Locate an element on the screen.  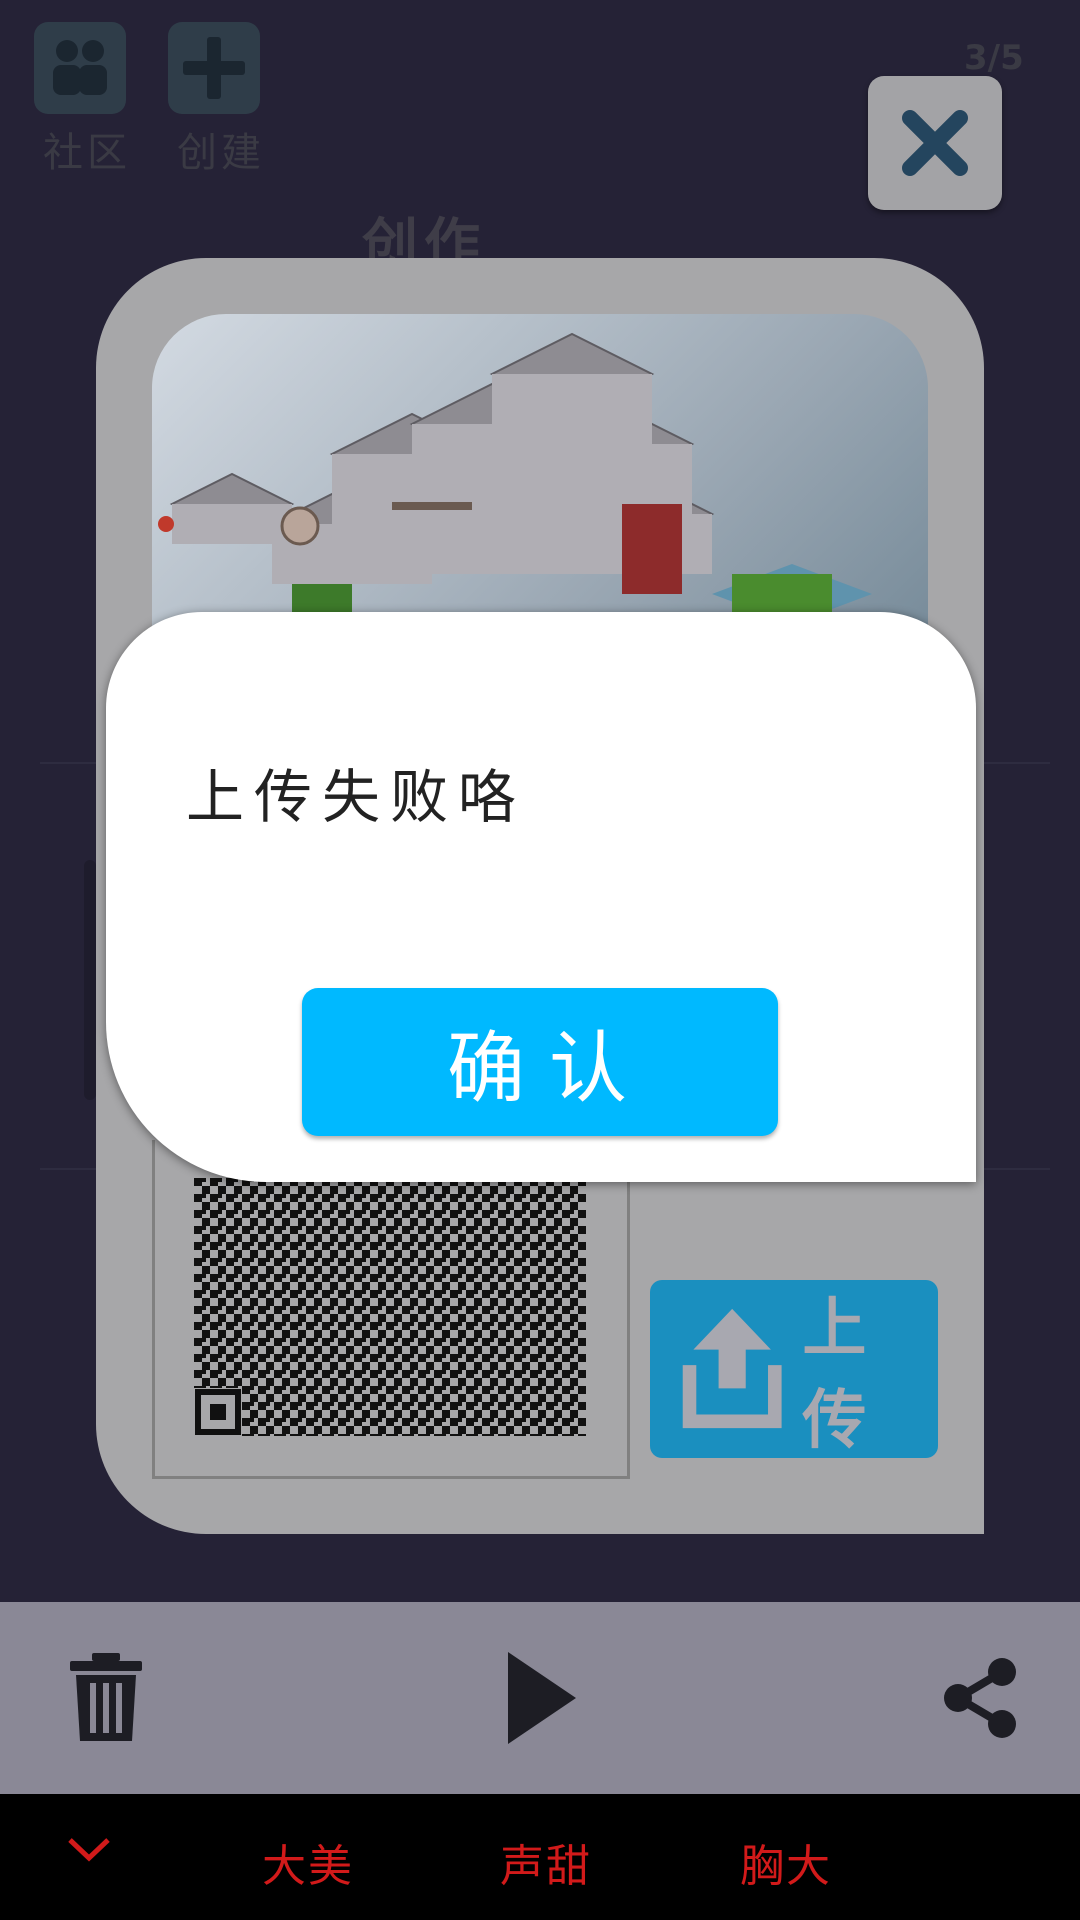
delete-button is located at coordinates (106, 1698).